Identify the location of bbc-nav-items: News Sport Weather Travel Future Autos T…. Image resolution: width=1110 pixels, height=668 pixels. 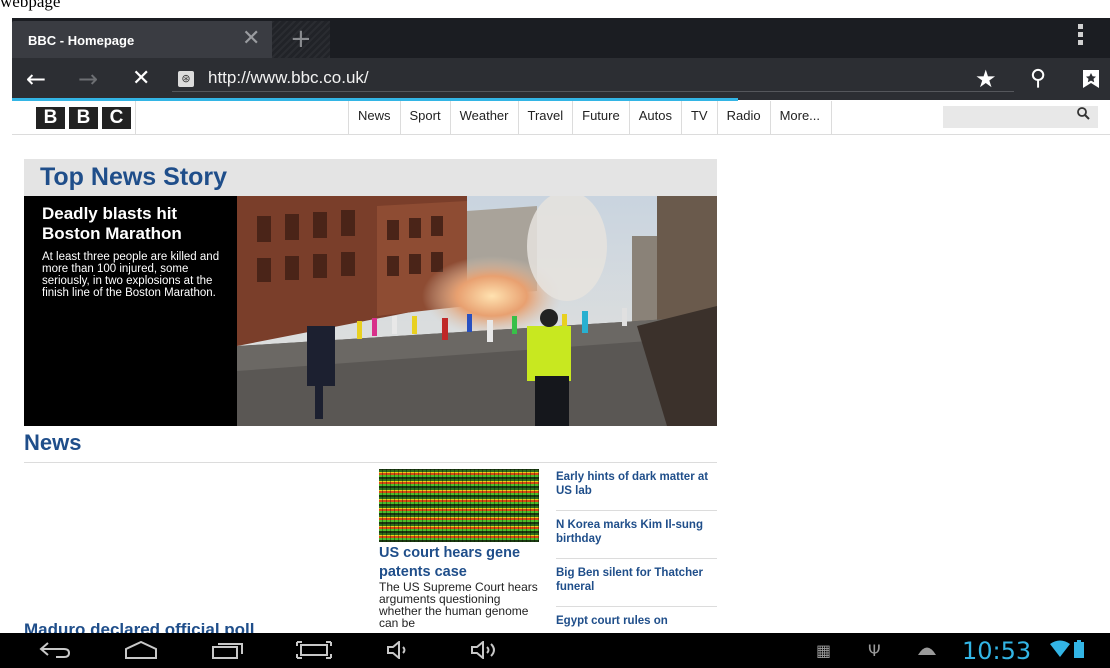
(590, 118).